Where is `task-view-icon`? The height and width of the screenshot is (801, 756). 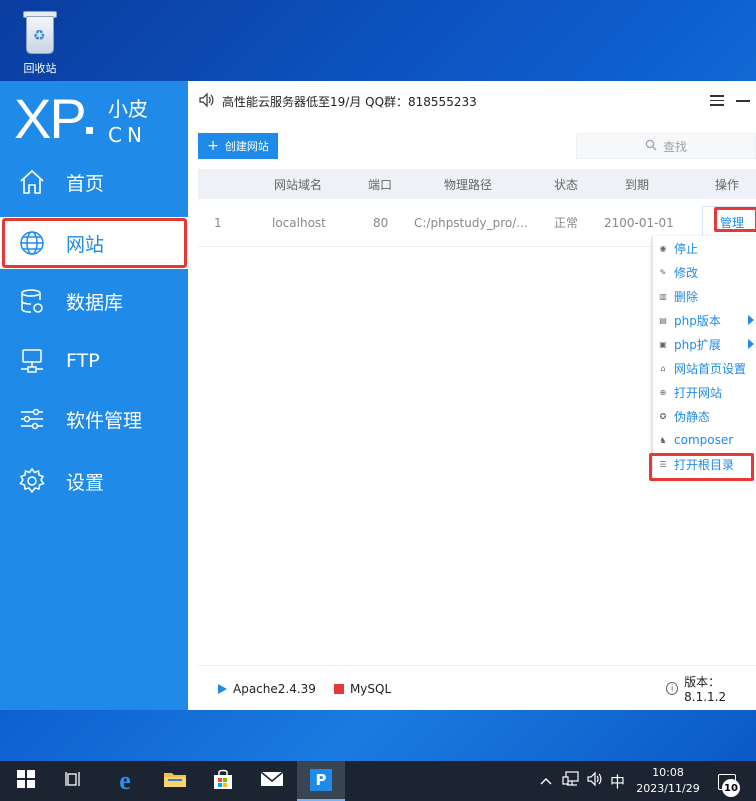 task-view-icon is located at coordinates (74, 781).